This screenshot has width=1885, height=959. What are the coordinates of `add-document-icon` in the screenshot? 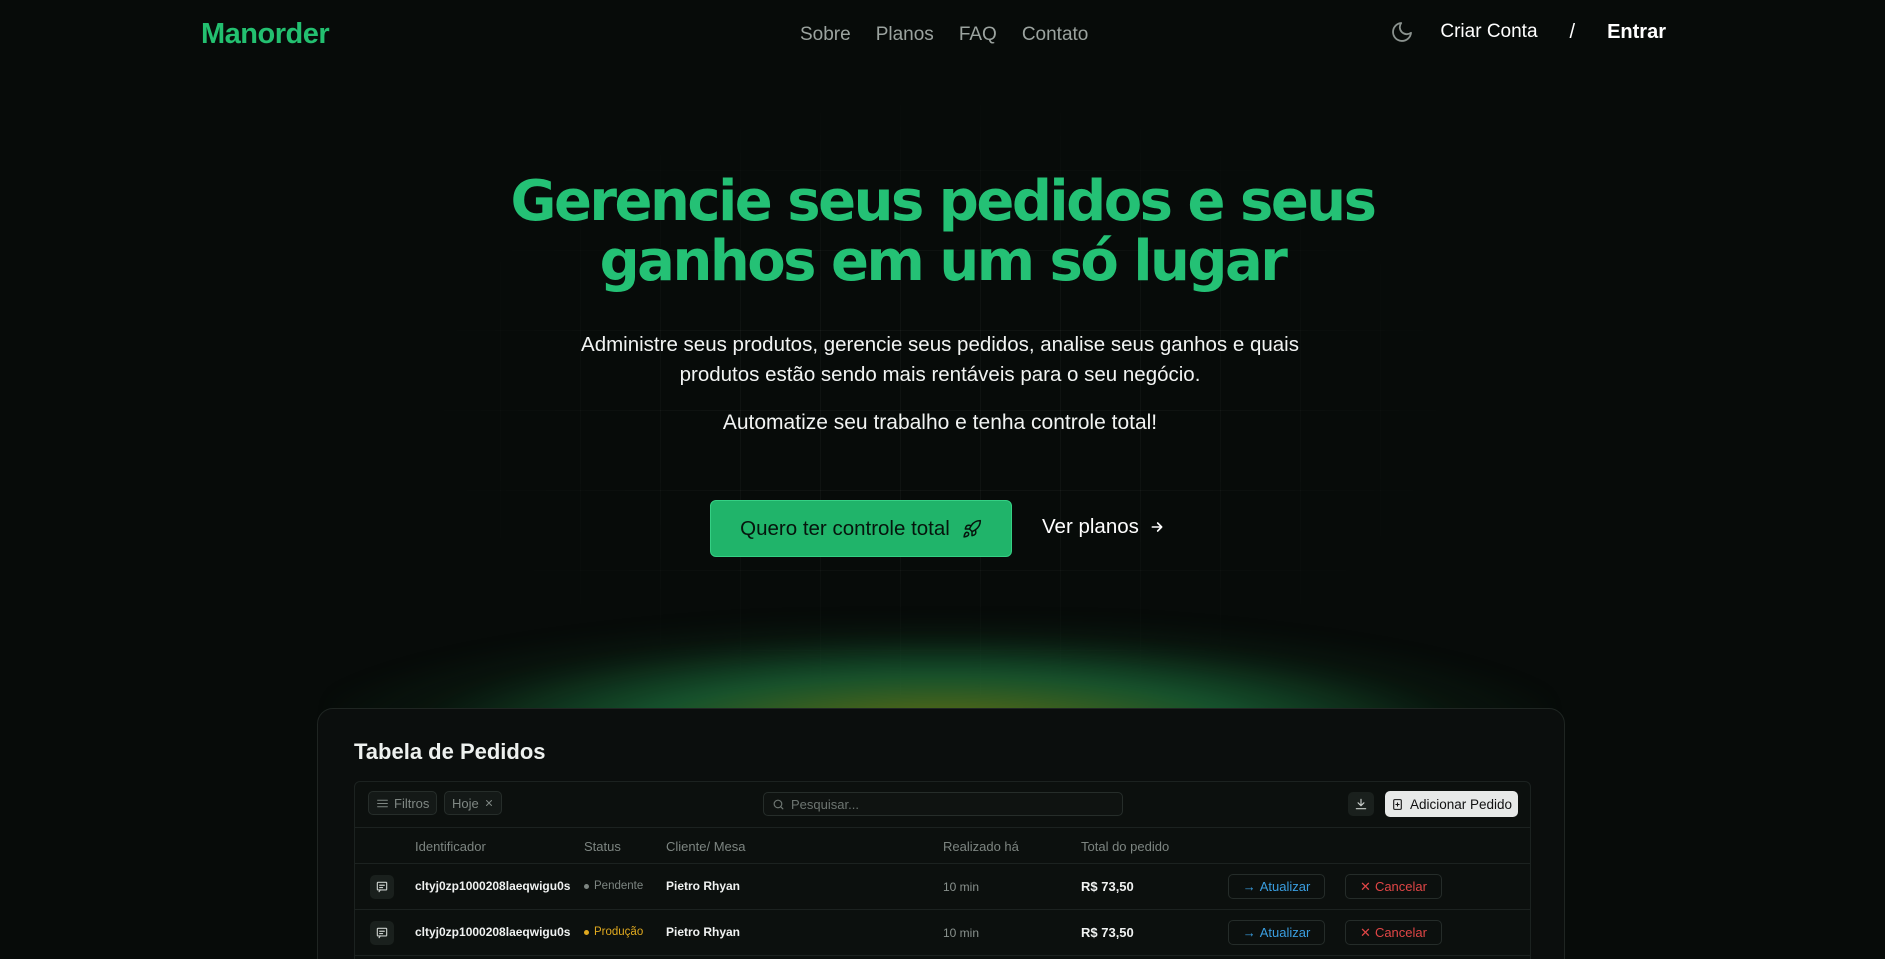 It's located at (1397, 804).